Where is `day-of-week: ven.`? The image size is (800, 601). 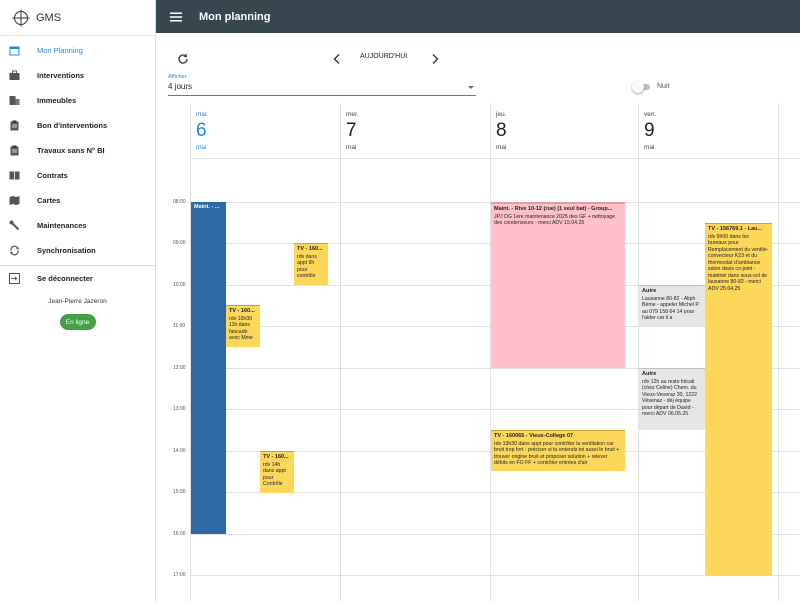 day-of-week: ven. is located at coordinates (650, 114).